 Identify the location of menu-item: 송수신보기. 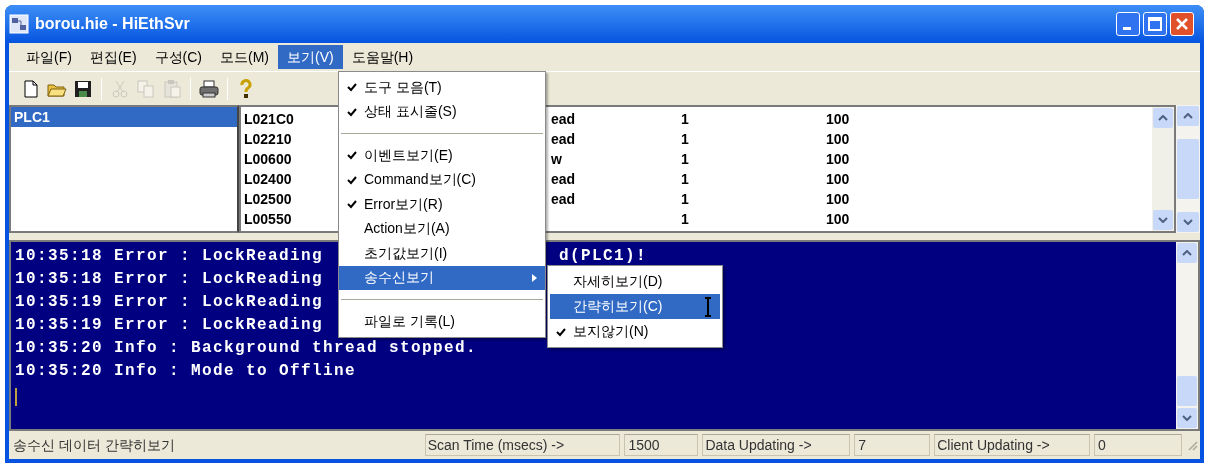
(442, 277).